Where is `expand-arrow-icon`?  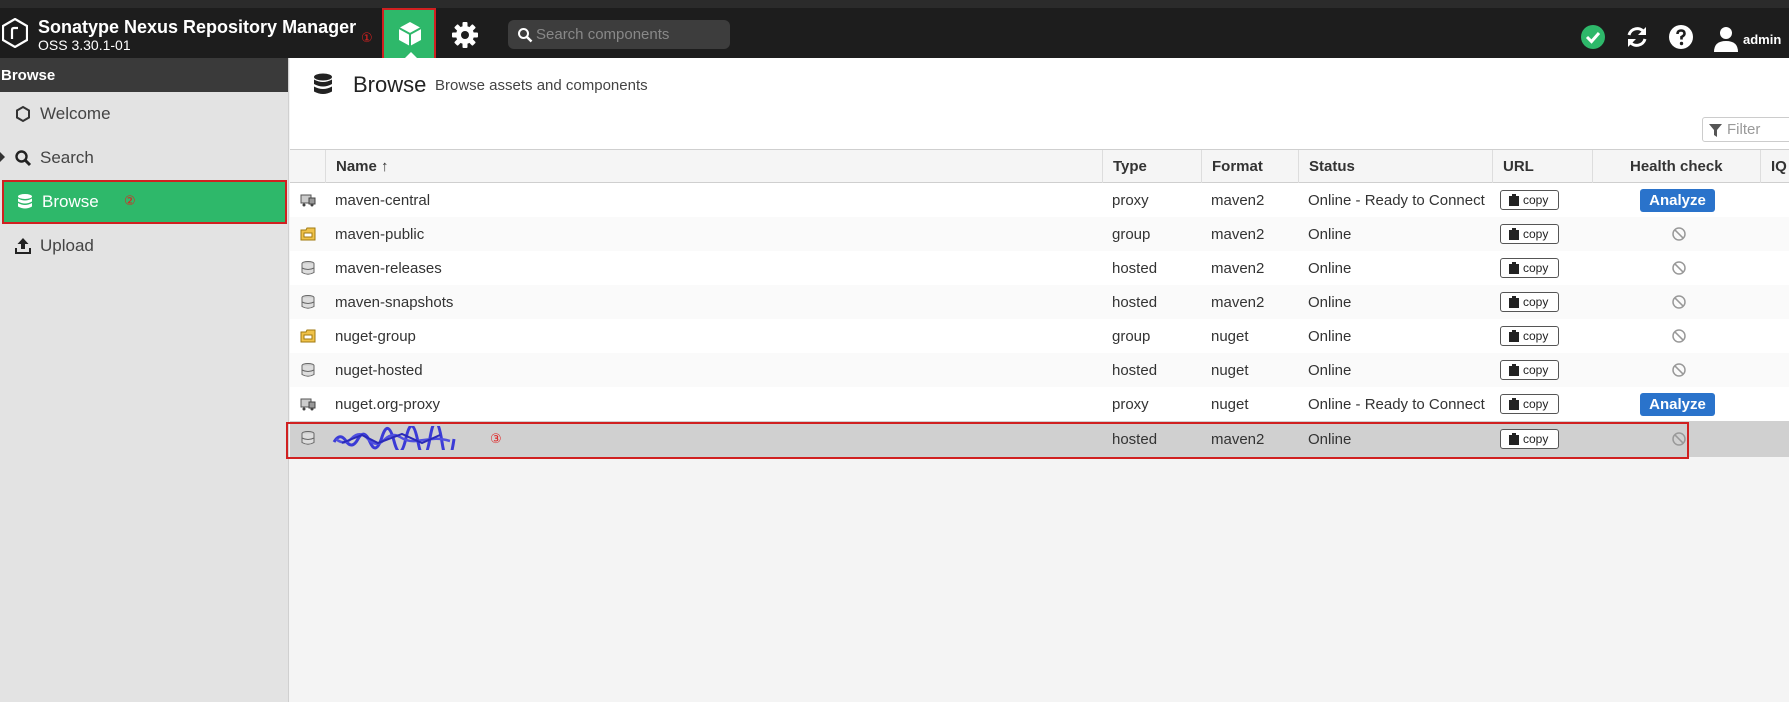
expand-arrow-icon is located at coordinates (2, 157).